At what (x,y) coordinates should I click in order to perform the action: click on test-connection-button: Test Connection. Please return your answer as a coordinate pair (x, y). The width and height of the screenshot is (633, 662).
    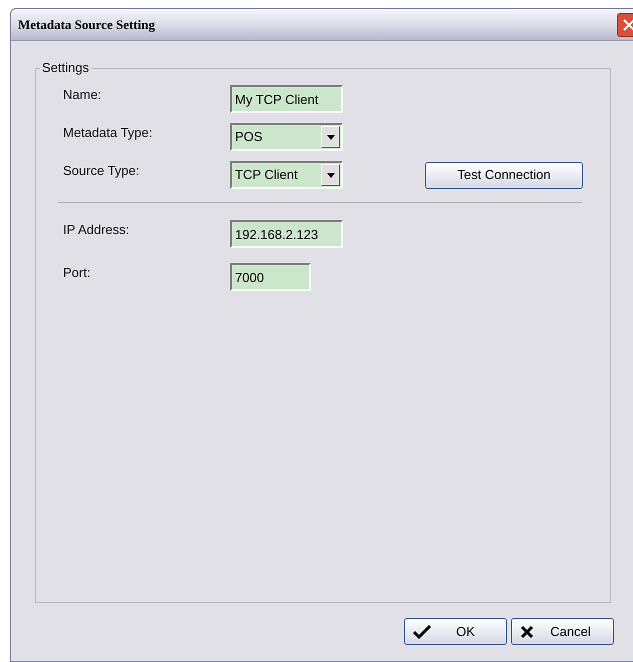
    Looking at the image, I should click on (504, 175).